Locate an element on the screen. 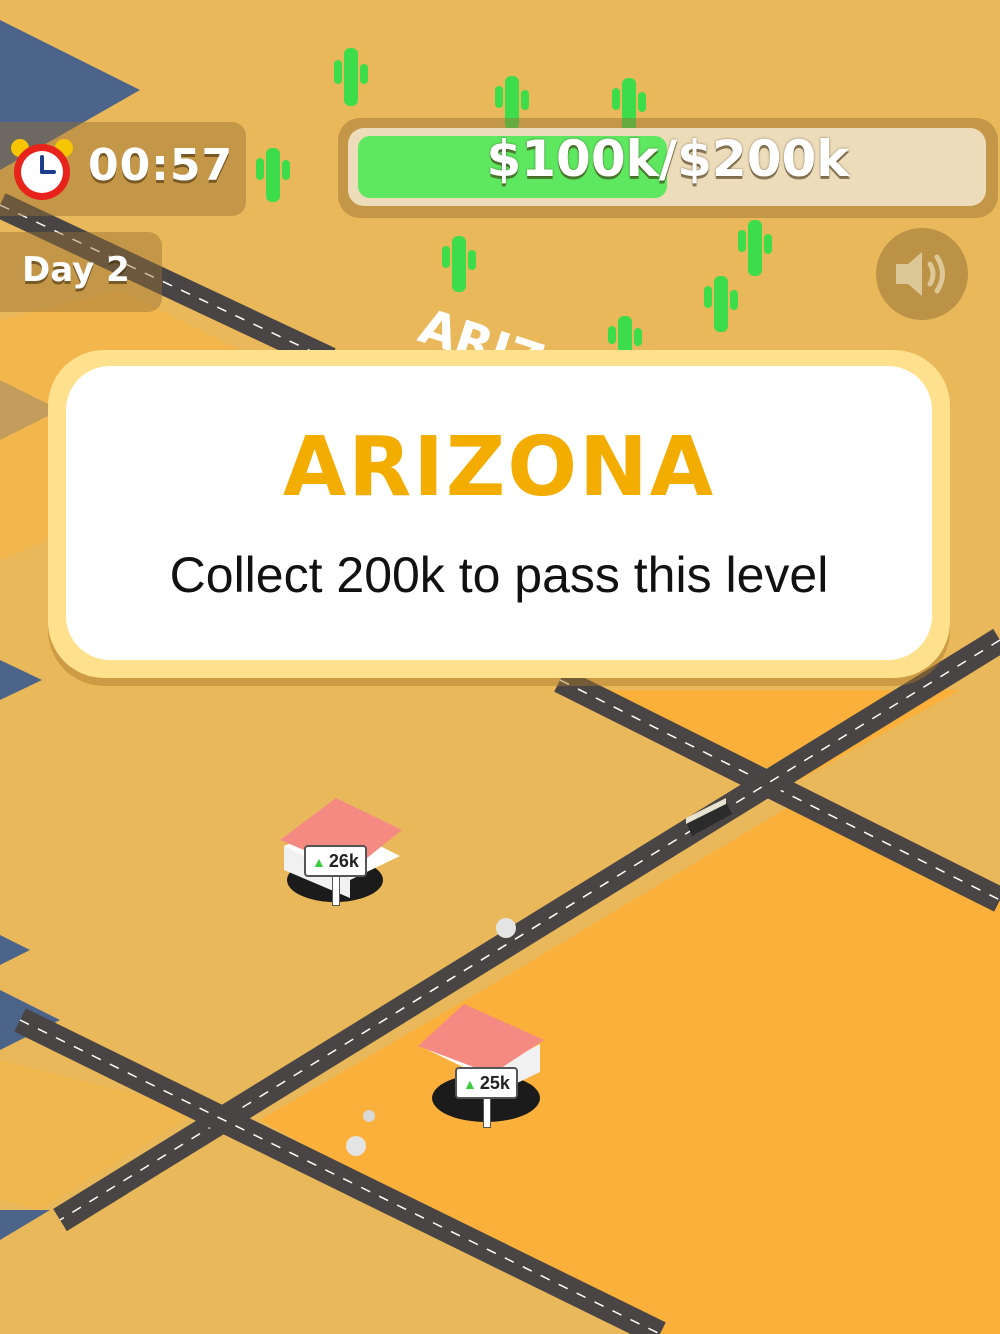 Image resolution: width=1000 pixels, height=1334 pixels. money-progress-bar: $100k/$200k is located at coordinates (668, 168).